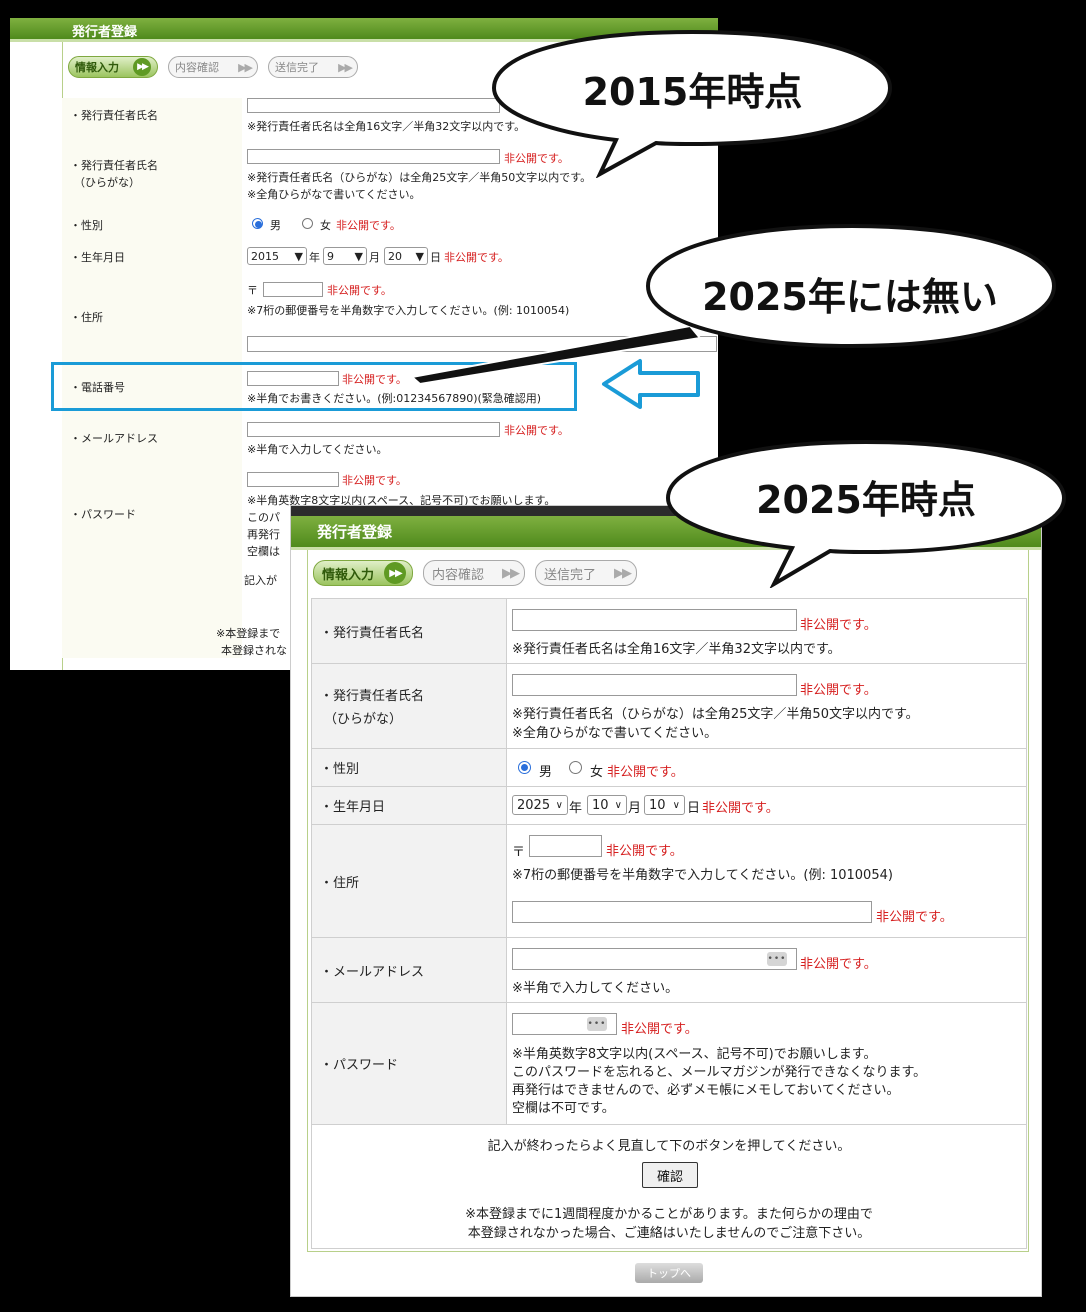  Describe the element at coordinates (654, 959) in the screenshot. I see `new-email-input` at that location.